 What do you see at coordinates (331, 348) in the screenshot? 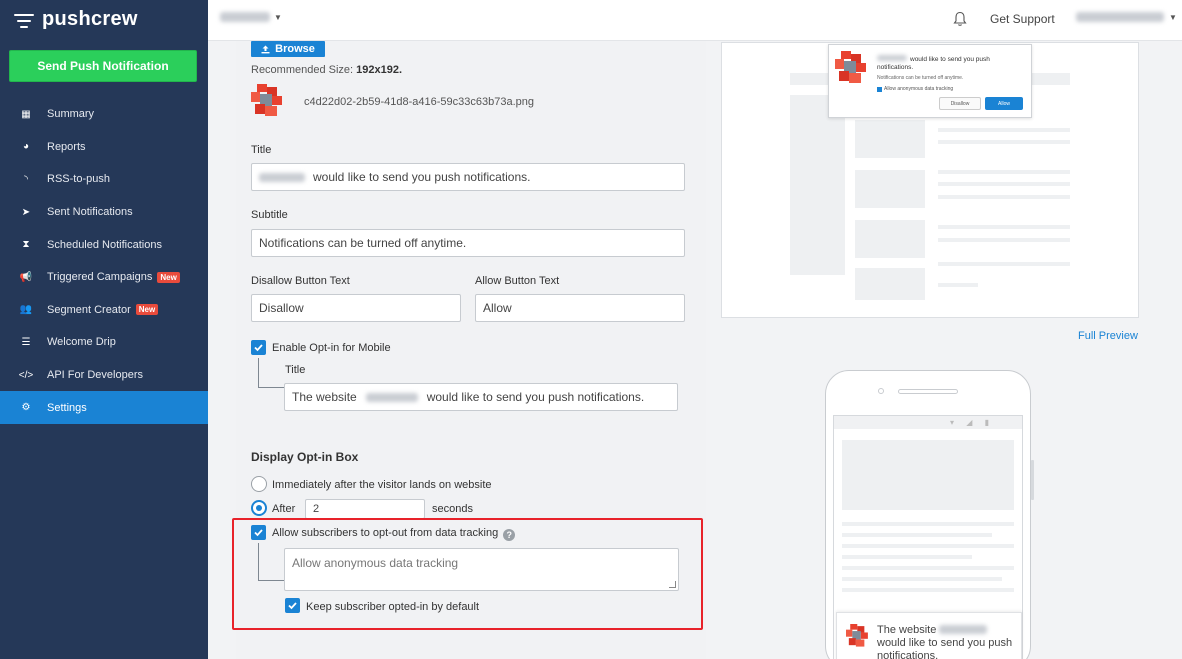
I see `enable-mobile-optin-label: Enable Opt-in for Mobile` at bounding box center [331, 348].